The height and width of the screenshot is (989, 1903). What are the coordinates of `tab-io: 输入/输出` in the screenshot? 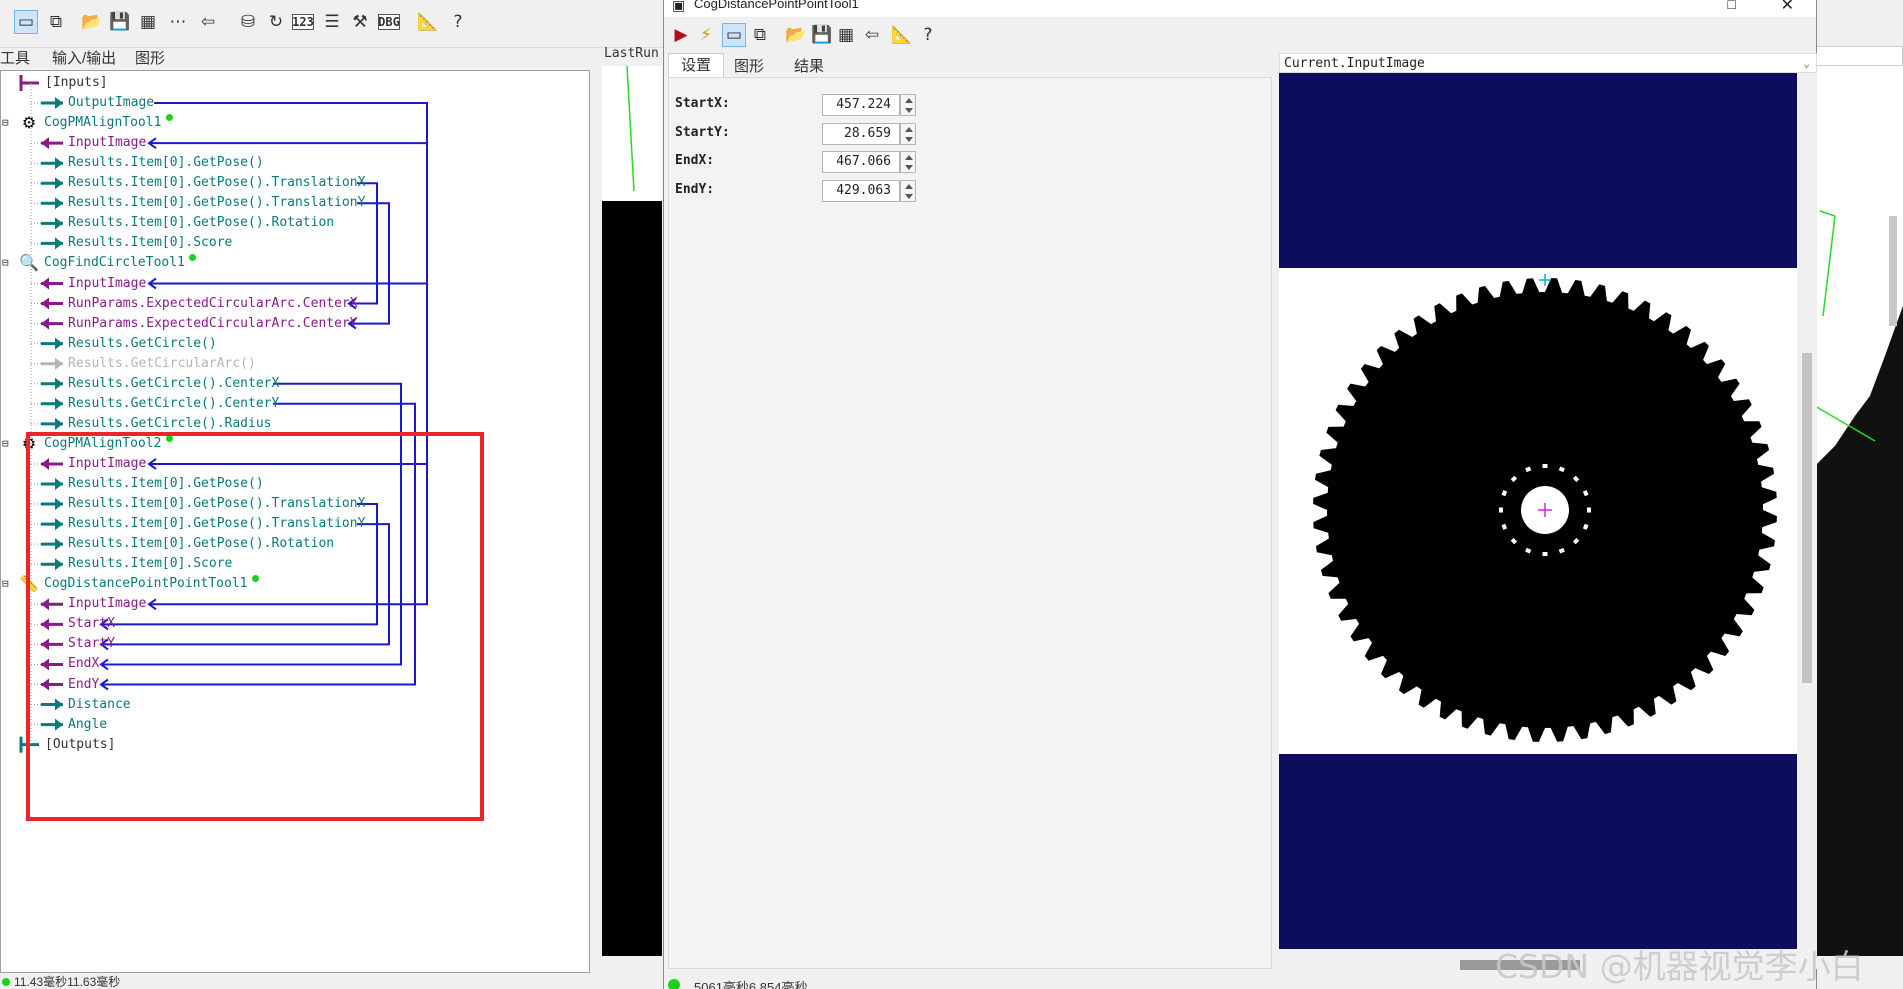 It's located at (84, 57).